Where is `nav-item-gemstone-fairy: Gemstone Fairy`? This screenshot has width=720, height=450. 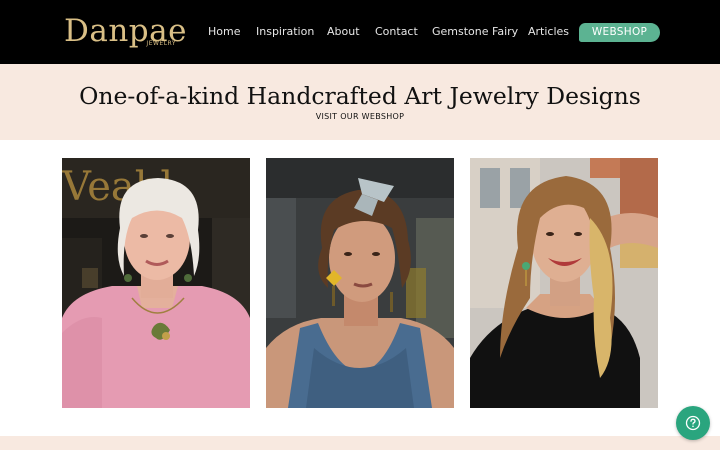
nav-item-gemstone-fairy: Gemstone Fairy is located at coordinates (475, 32).